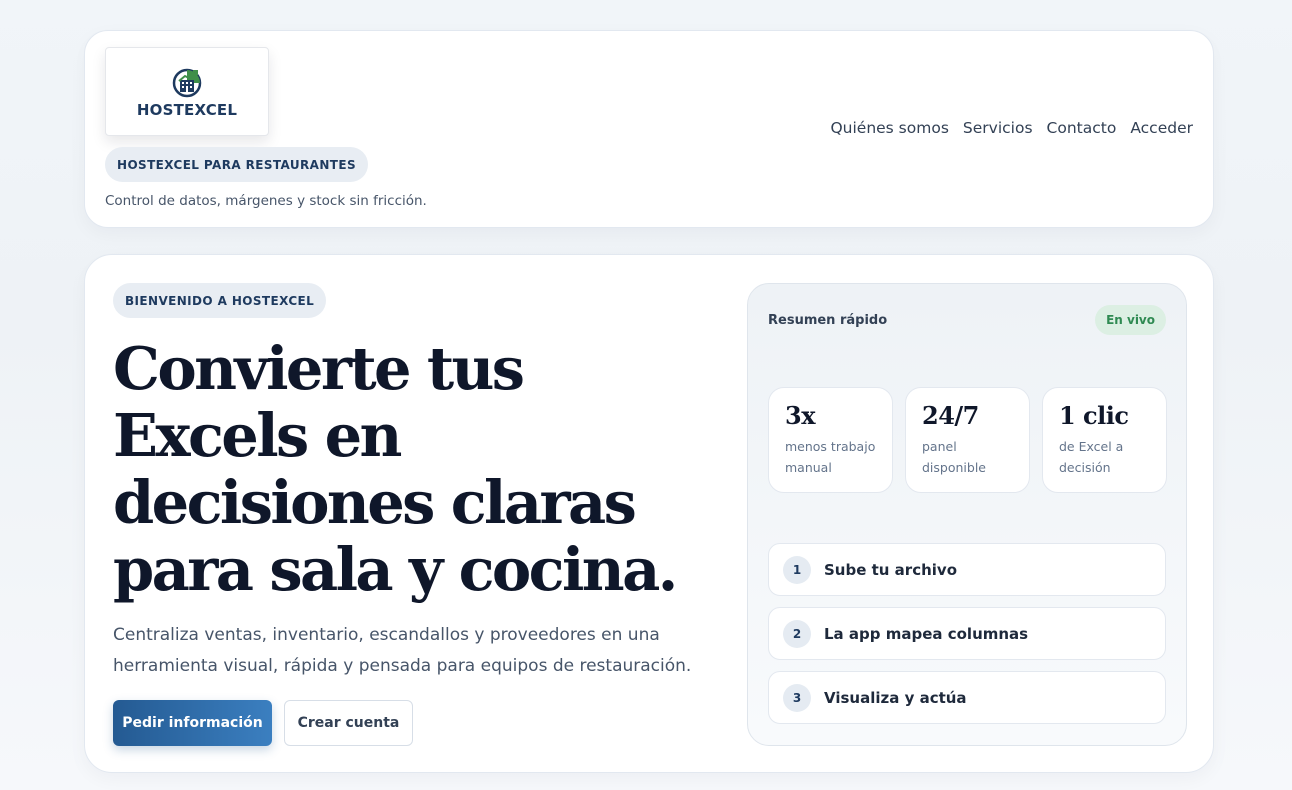  I want to click on stat-card: 24/7 panel disponible, so click(967, 440).